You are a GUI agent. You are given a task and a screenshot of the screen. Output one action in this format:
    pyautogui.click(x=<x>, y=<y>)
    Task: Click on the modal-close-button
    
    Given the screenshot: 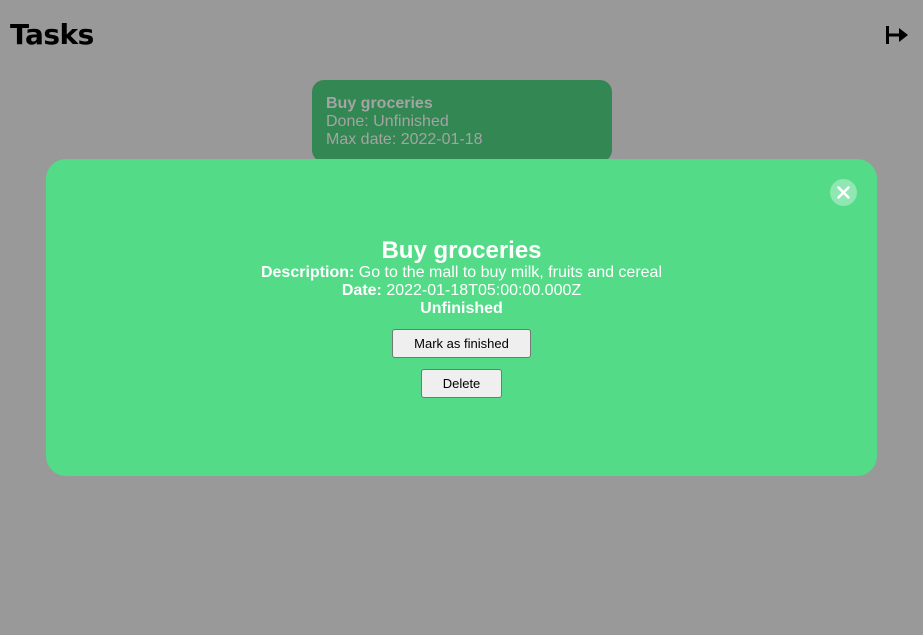 What is the action you would take?
    pyautogui.click(x=843, y=192)
    